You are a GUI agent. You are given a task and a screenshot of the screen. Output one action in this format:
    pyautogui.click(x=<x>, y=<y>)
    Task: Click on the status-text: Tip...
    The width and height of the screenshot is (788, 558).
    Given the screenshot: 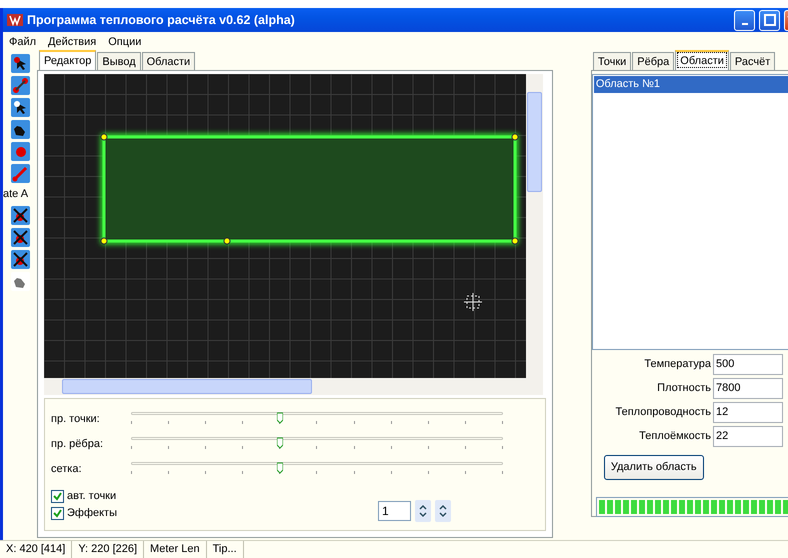 What is the action you would take?
    pyautogui.click(x=225, y=549)
    